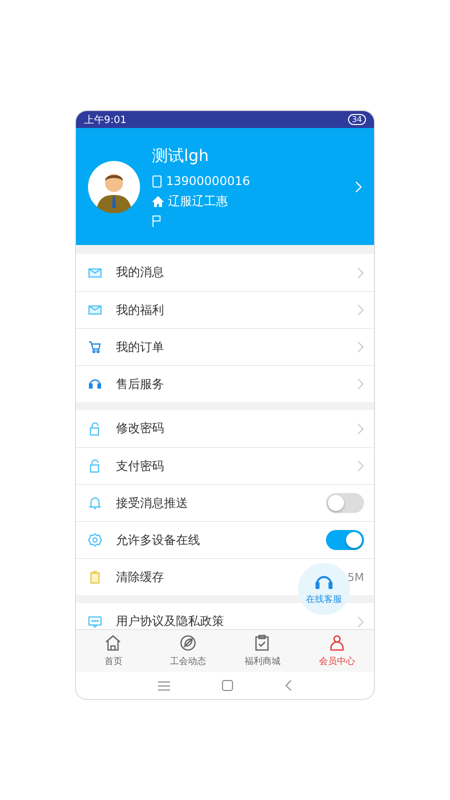 The width and height of the screenshot is (450, 800). Describe the element at coordinates (95, 347) in the screenshot. I see `cart-icon` at that location.